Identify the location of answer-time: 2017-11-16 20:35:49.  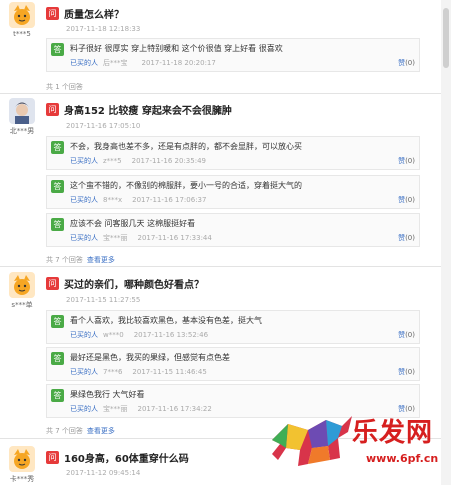
(168, 161).